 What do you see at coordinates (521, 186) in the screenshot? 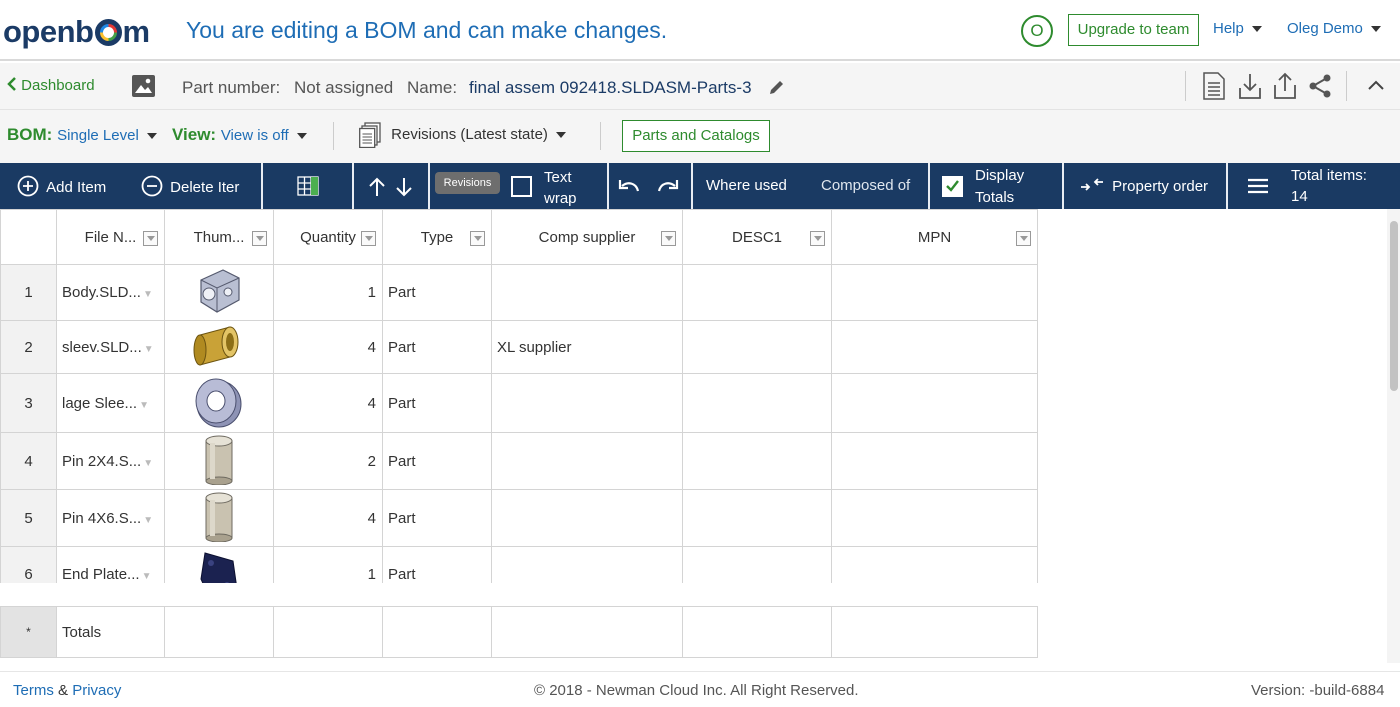
I see `text-wrap-checkbox` at bounding box center [521, 186].